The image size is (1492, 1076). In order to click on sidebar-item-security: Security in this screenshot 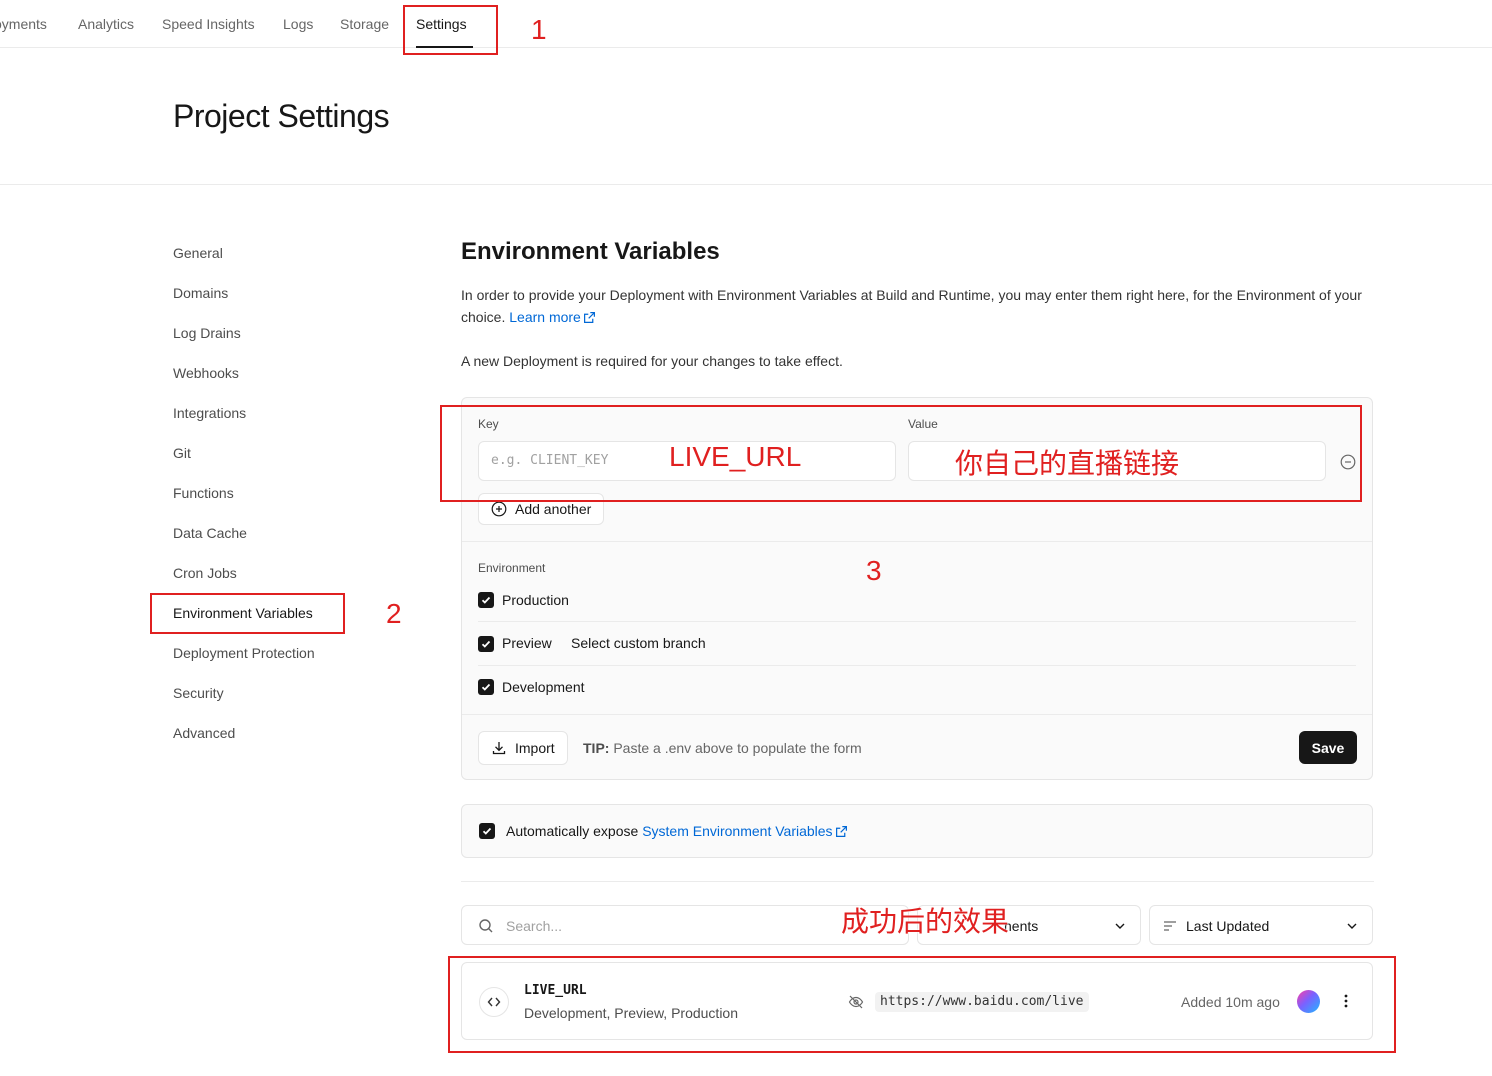, I will do `click(198, 693)`.